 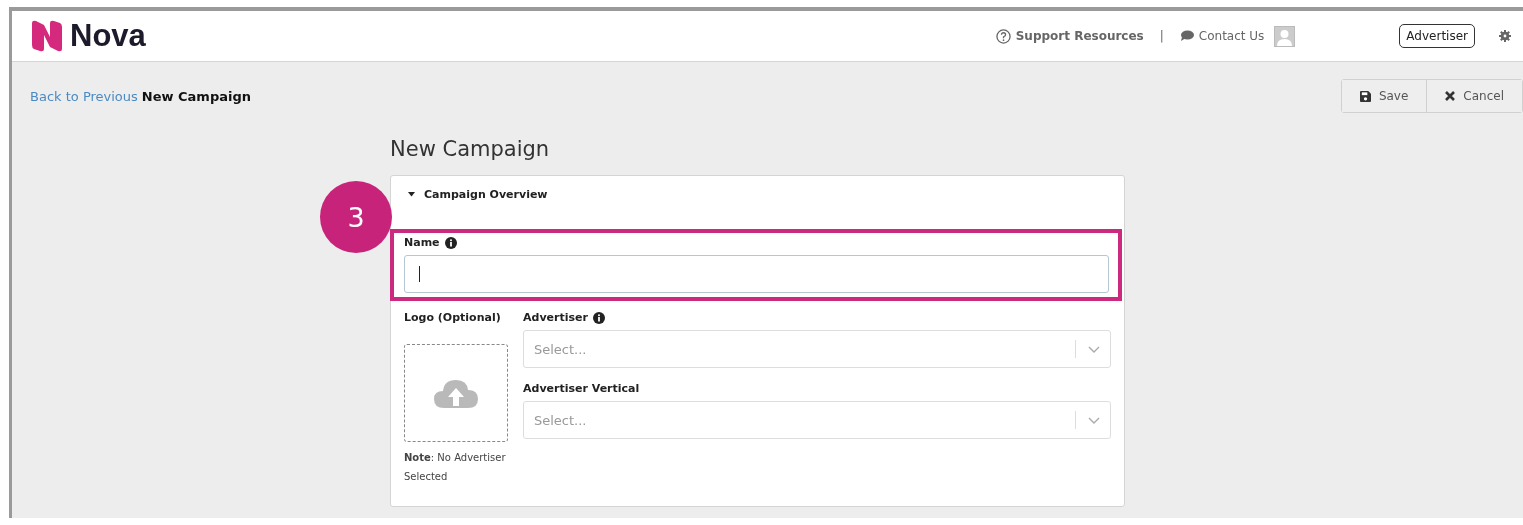 I want to click on upload-cloud-icon, so click(x=456, y=393).